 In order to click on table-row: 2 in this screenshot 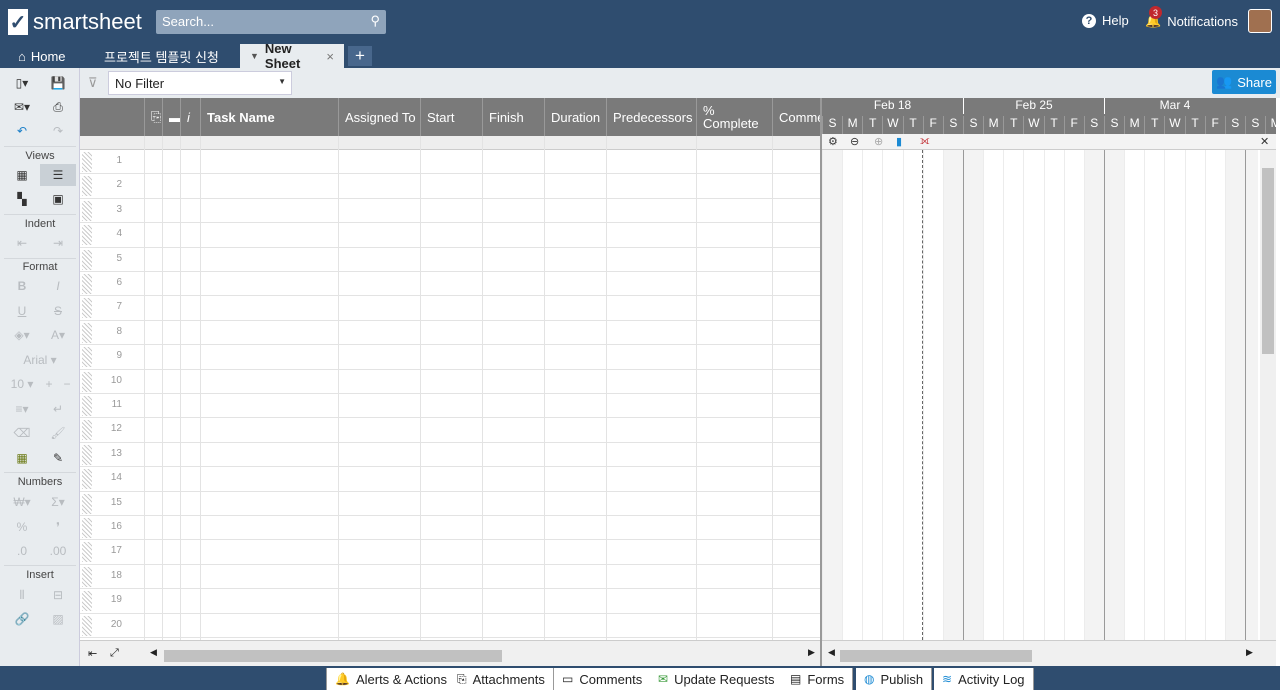, I will do `click(450, 186)`.